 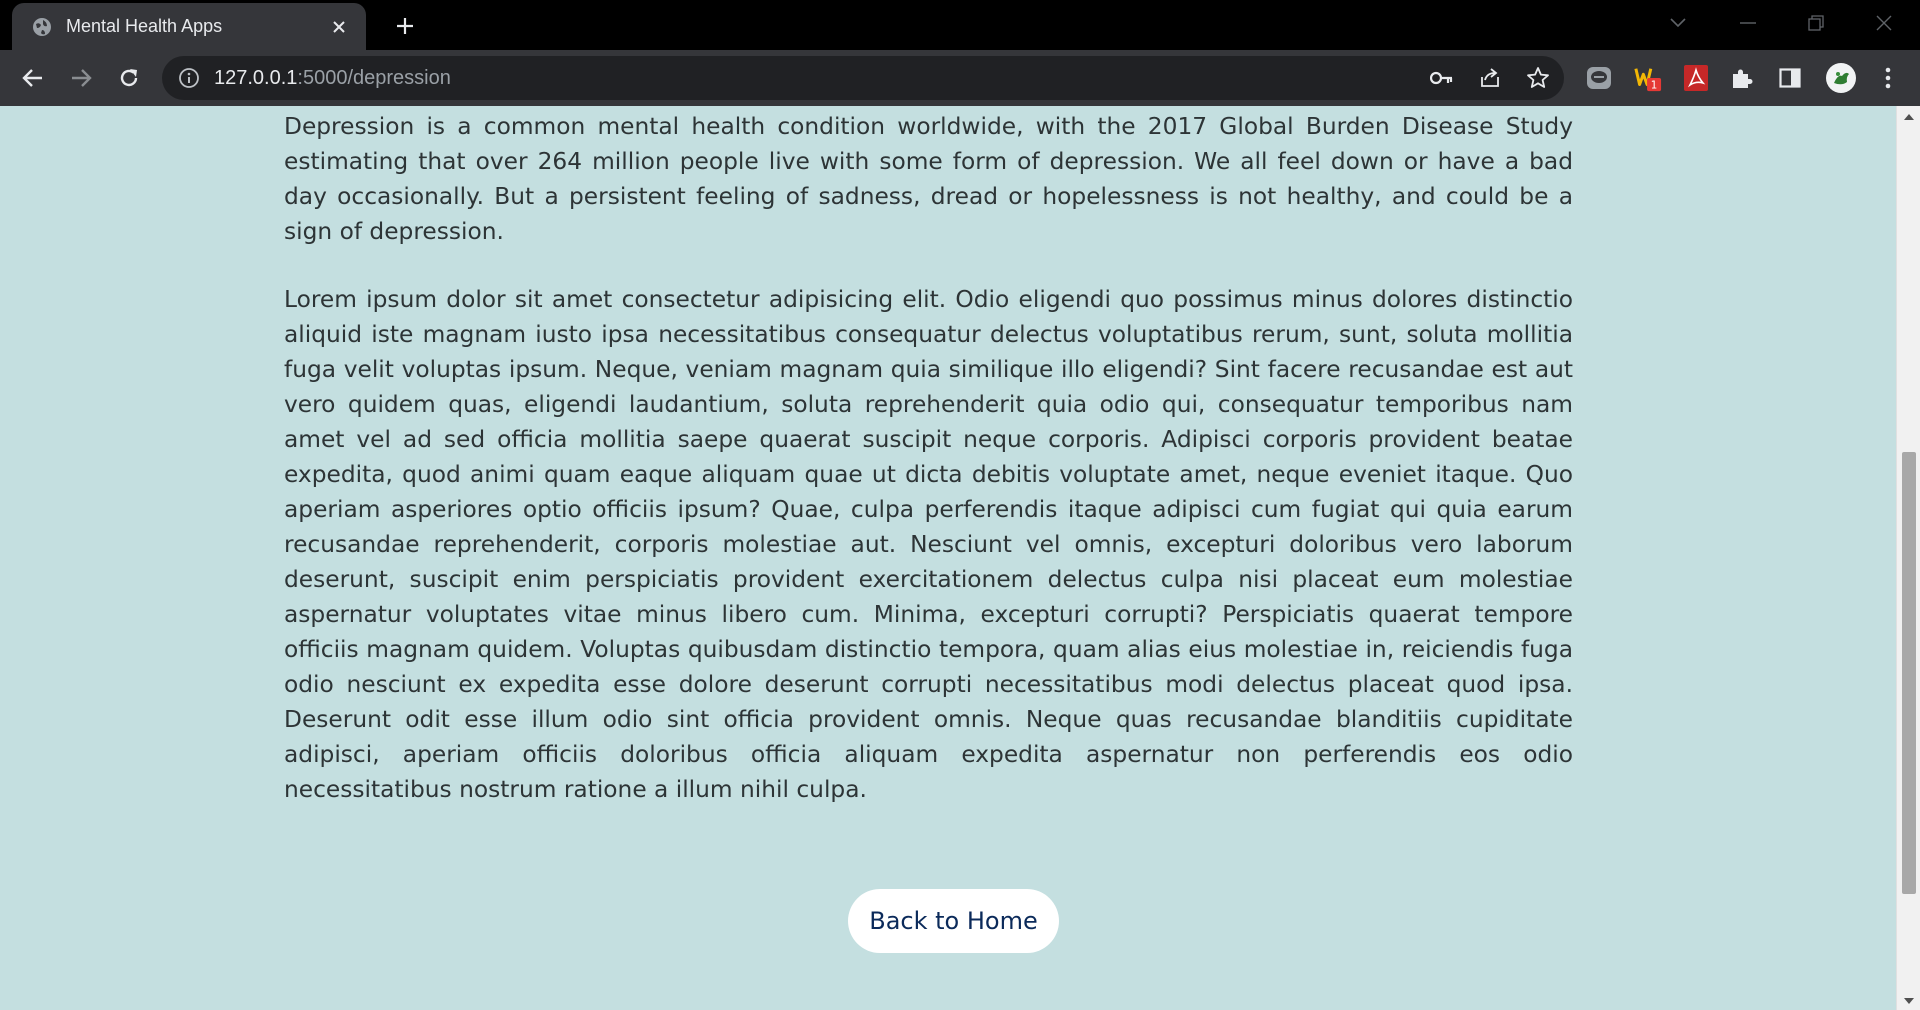 I want to click on tab-search-icon, so click(x=1678, y=23).